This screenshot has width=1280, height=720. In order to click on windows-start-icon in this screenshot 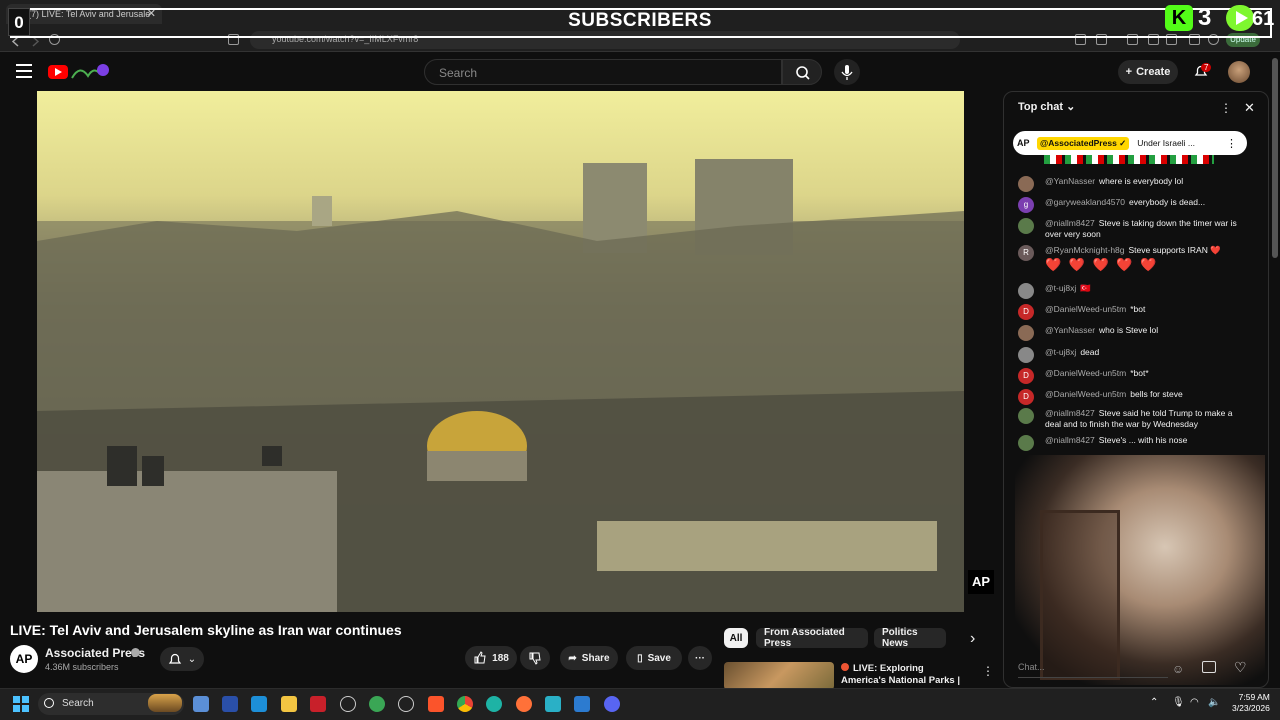, I will do `click(21, 704)`.